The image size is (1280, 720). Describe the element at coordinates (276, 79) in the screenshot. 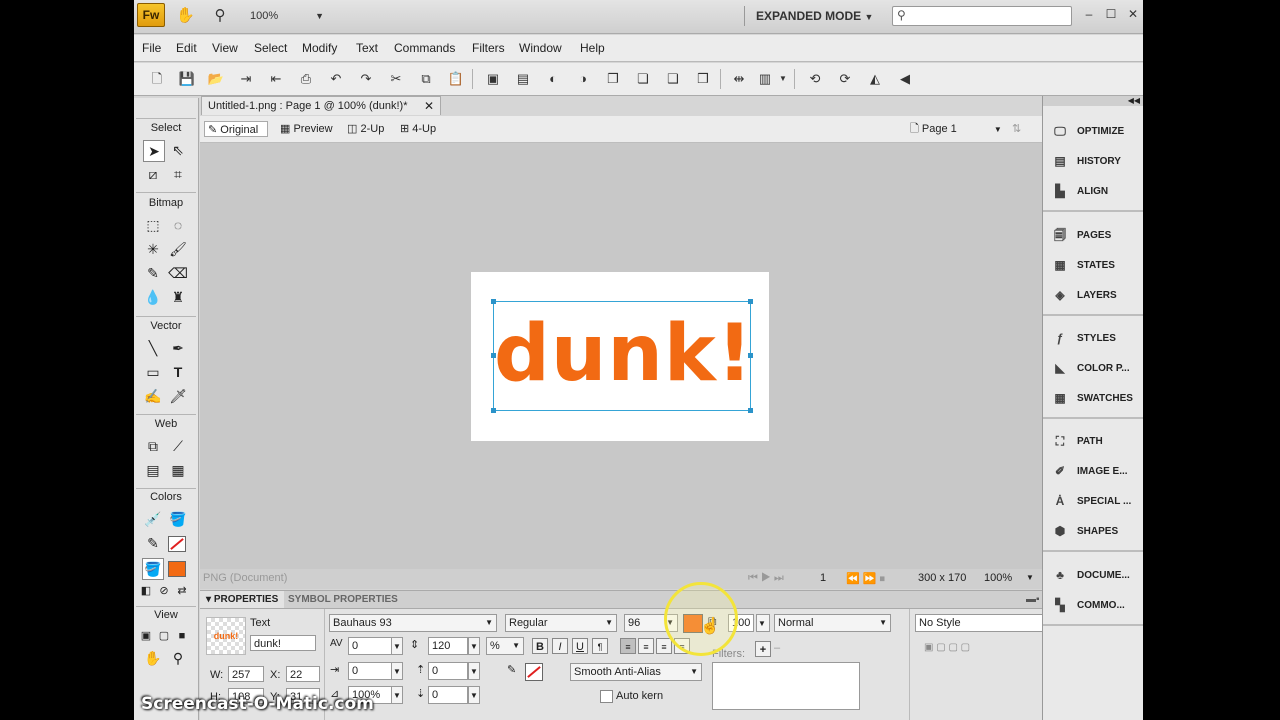

I see `export-icon: ⇤` at that location.